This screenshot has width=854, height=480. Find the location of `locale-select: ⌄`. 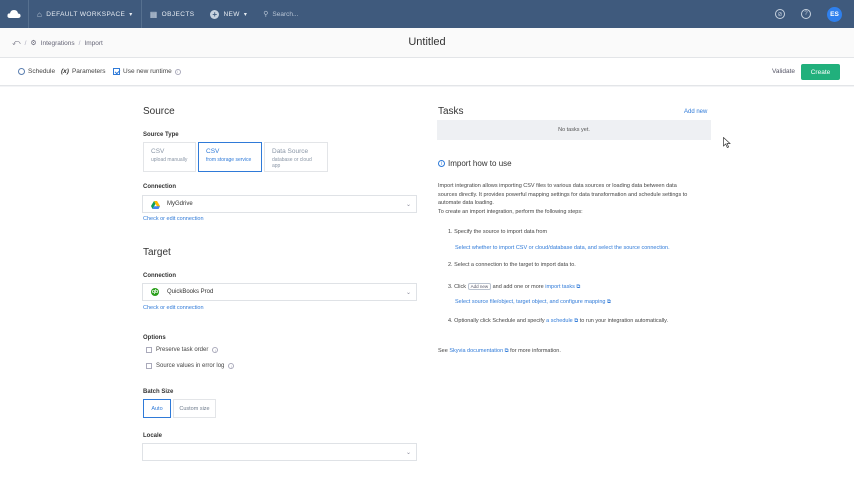

locale-select: ⌄ is located at coordinates (279, 452).